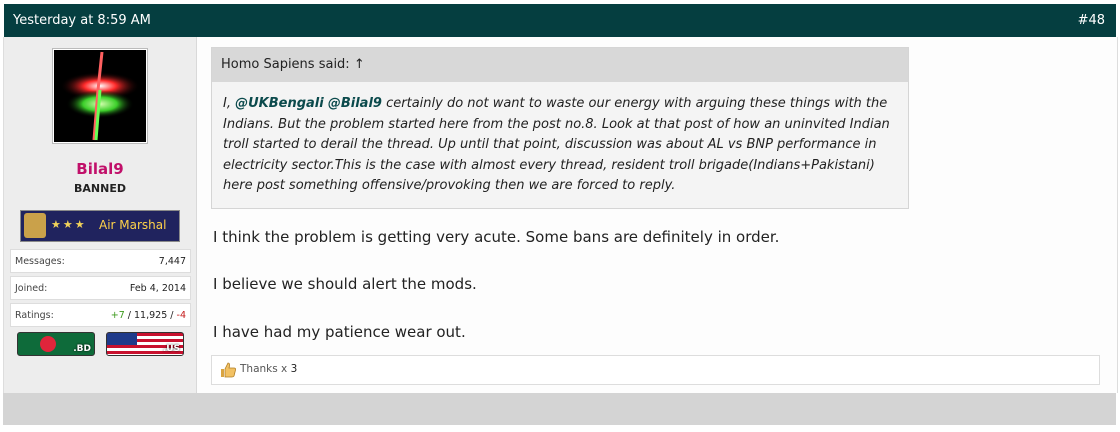  What do you see at coordinates (560, 65) in the screenshot?
I see `quote-header: Homo Sapiens said: ↑` at bounding box center [560, 65].